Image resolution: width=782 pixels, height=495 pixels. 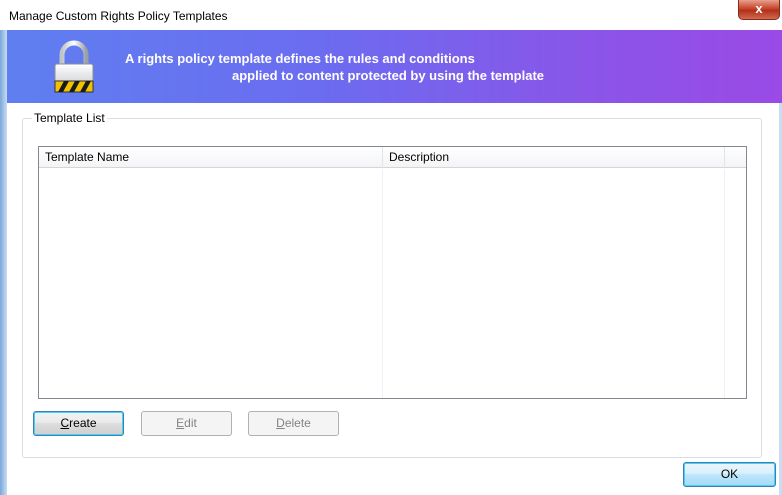 I want to click on ok-button: OK, so click(x=729, y=474).